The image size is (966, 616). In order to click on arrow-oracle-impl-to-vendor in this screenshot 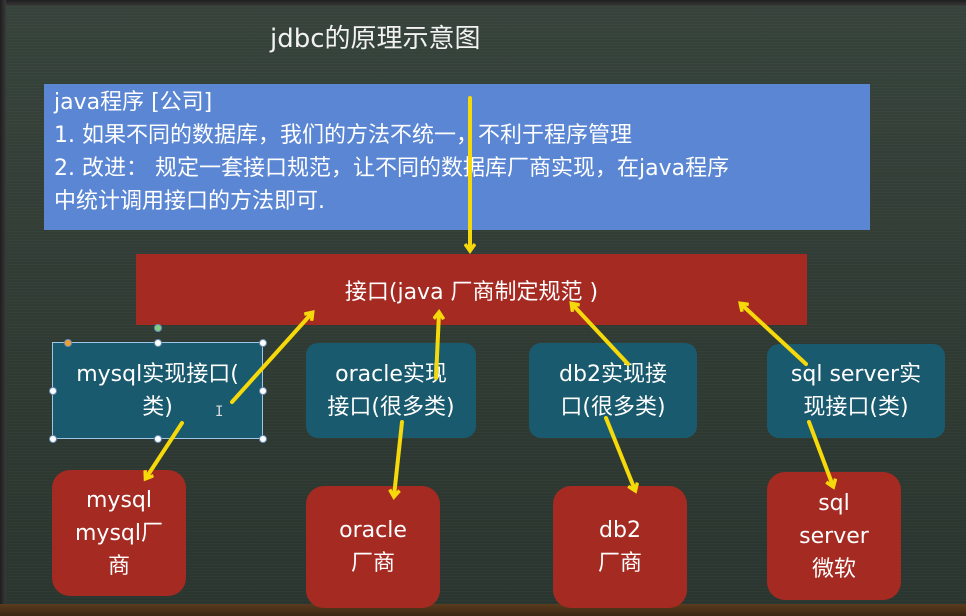, I will do `click(399, 458)`.